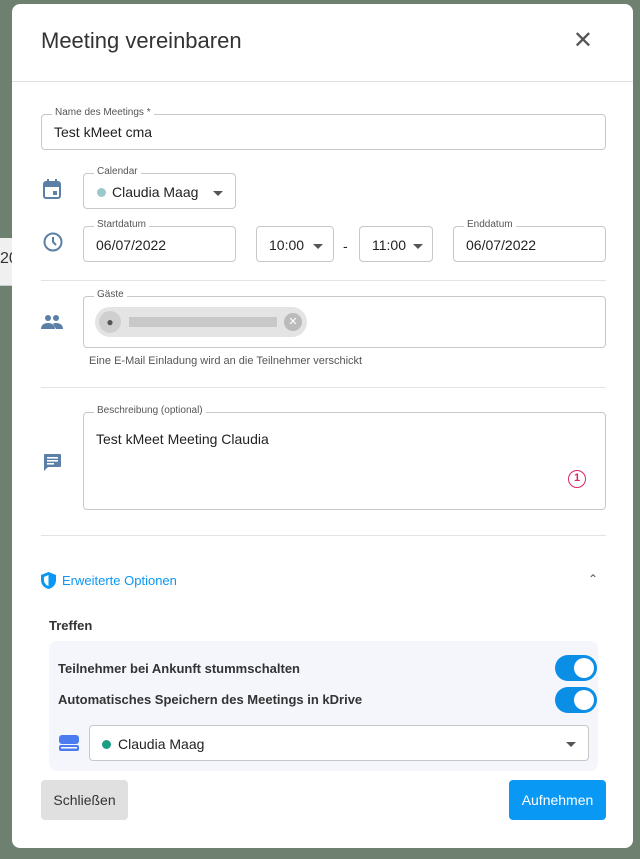 The image size is (640, 859). Describe the element at coordinates (103, 132) in the screenshot. I see `meeting-name-value: Test kMeet cma` at that location.